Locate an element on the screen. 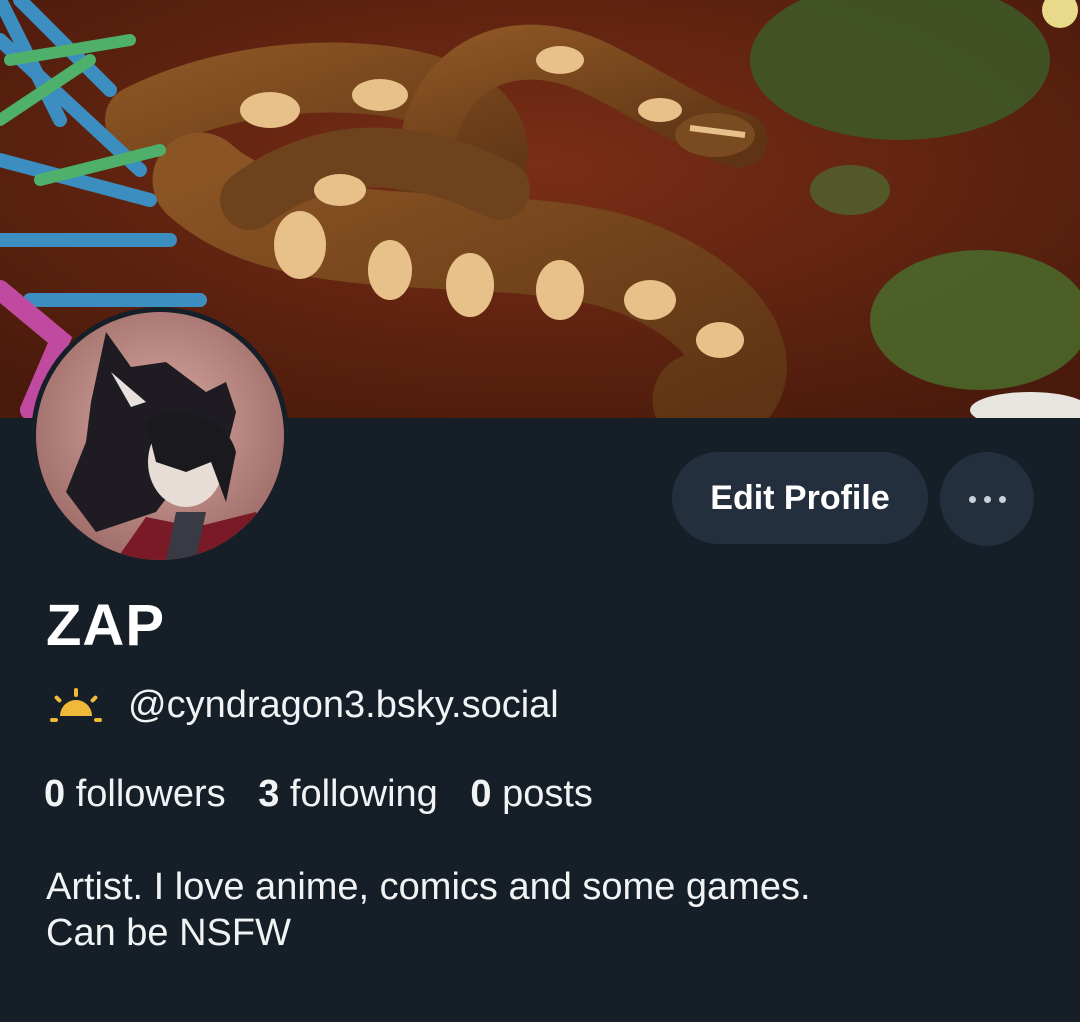 The width and height of the screenshot is (1080, 1022). ellipsis-icon is located at coordinates (987, 499).